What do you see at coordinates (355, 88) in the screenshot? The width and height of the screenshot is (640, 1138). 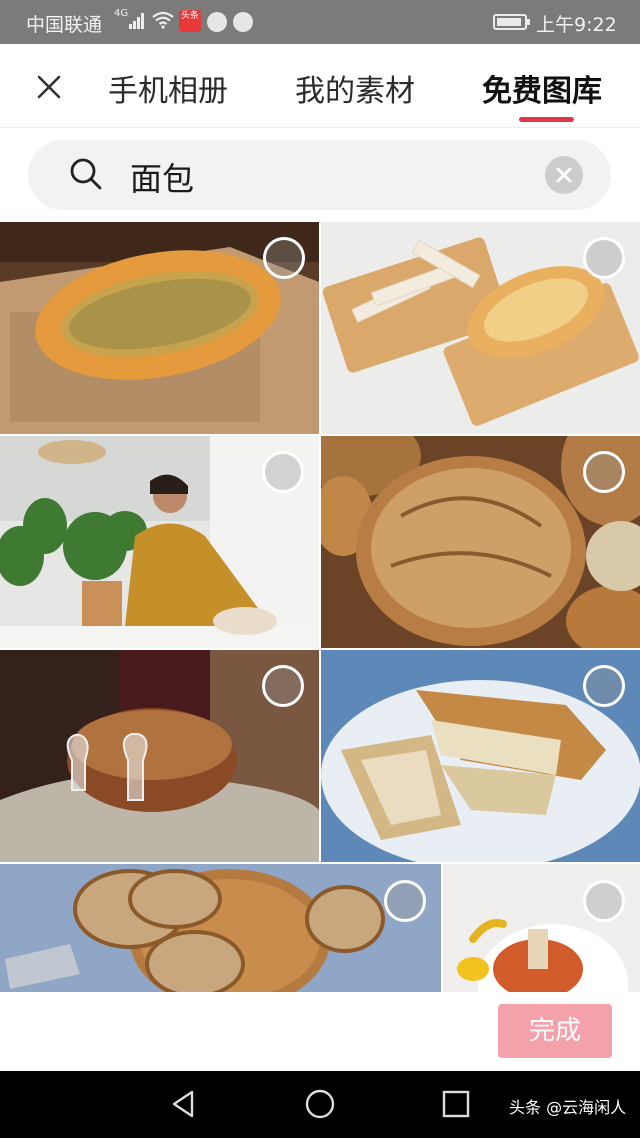 I see `tab-my-materials: 我的素材` at bounding box center [355, 88].